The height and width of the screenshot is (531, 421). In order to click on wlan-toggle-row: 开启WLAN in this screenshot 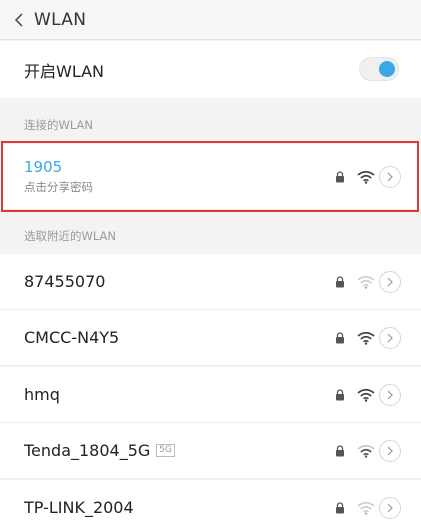, I will do `click(210, 69)`.